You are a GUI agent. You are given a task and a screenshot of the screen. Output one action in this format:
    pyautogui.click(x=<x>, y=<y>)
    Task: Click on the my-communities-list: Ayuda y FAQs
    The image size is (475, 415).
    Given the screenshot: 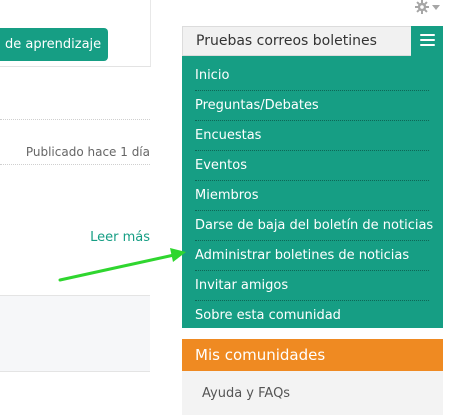 What is the action you would take?
    pyautogui.click(x=312, y=393)
    